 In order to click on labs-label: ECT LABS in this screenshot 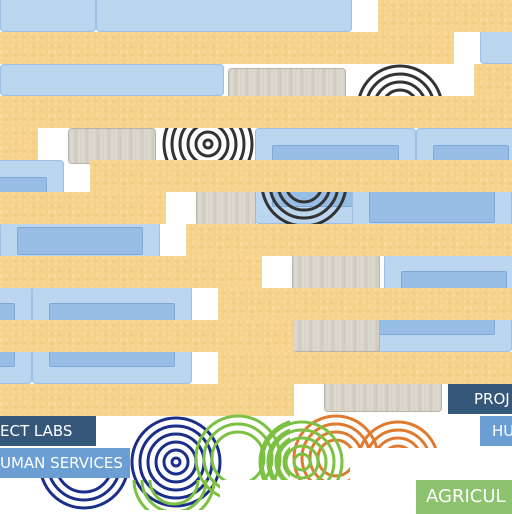, I will do `click(36, 431)`.